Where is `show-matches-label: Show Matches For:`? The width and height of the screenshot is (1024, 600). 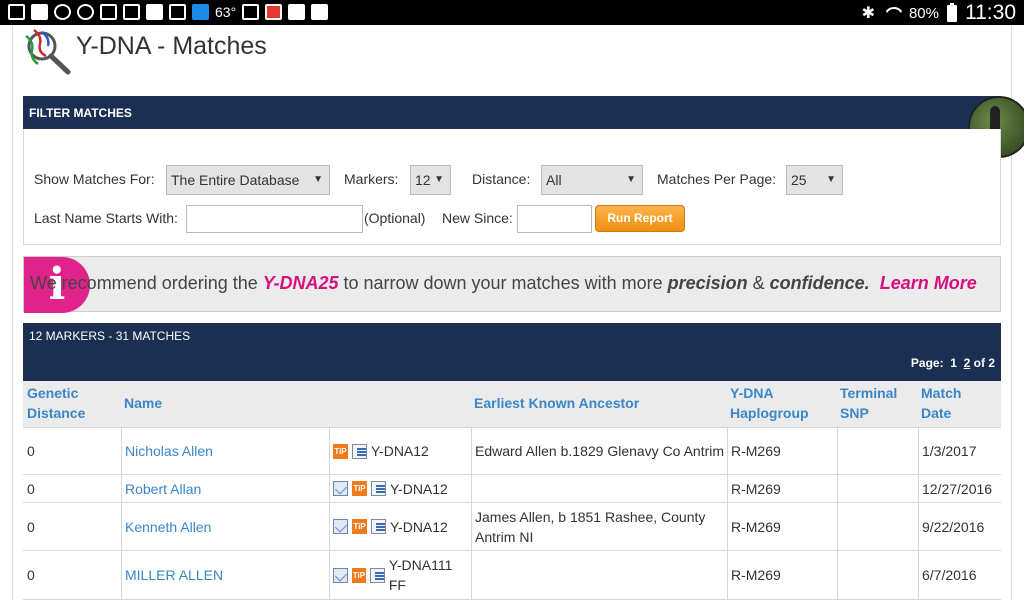 show-matches-label: Show Matches For: is located at coordinates (94, 179).